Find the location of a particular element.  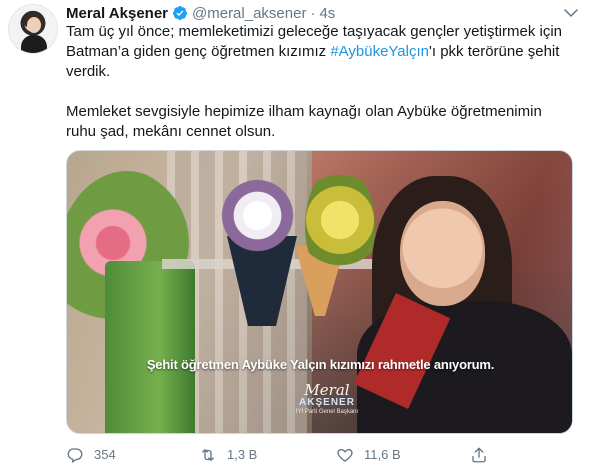

tweet-time: 4s is located at coordinates (327, 13).